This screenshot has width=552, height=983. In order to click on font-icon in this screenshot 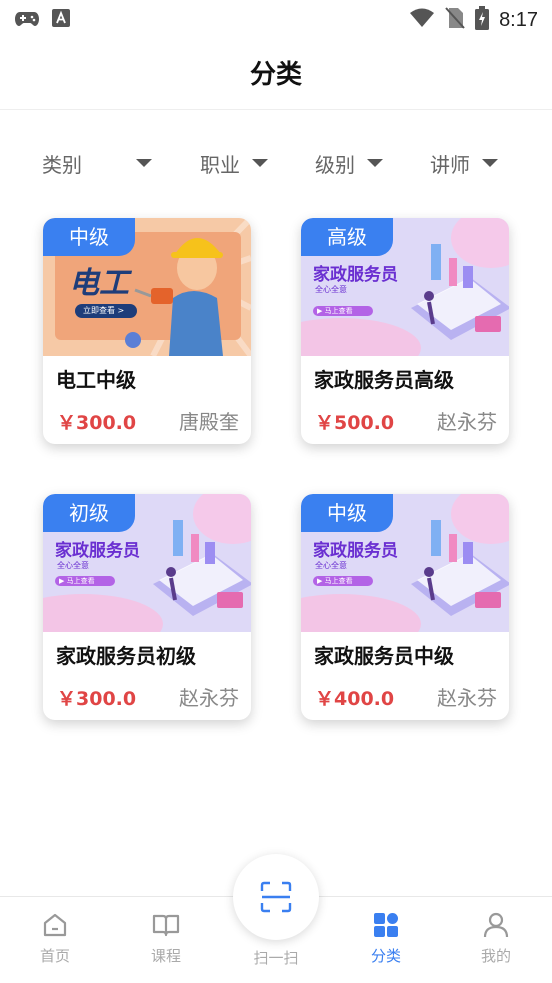, I will do `click(61, 20)`.